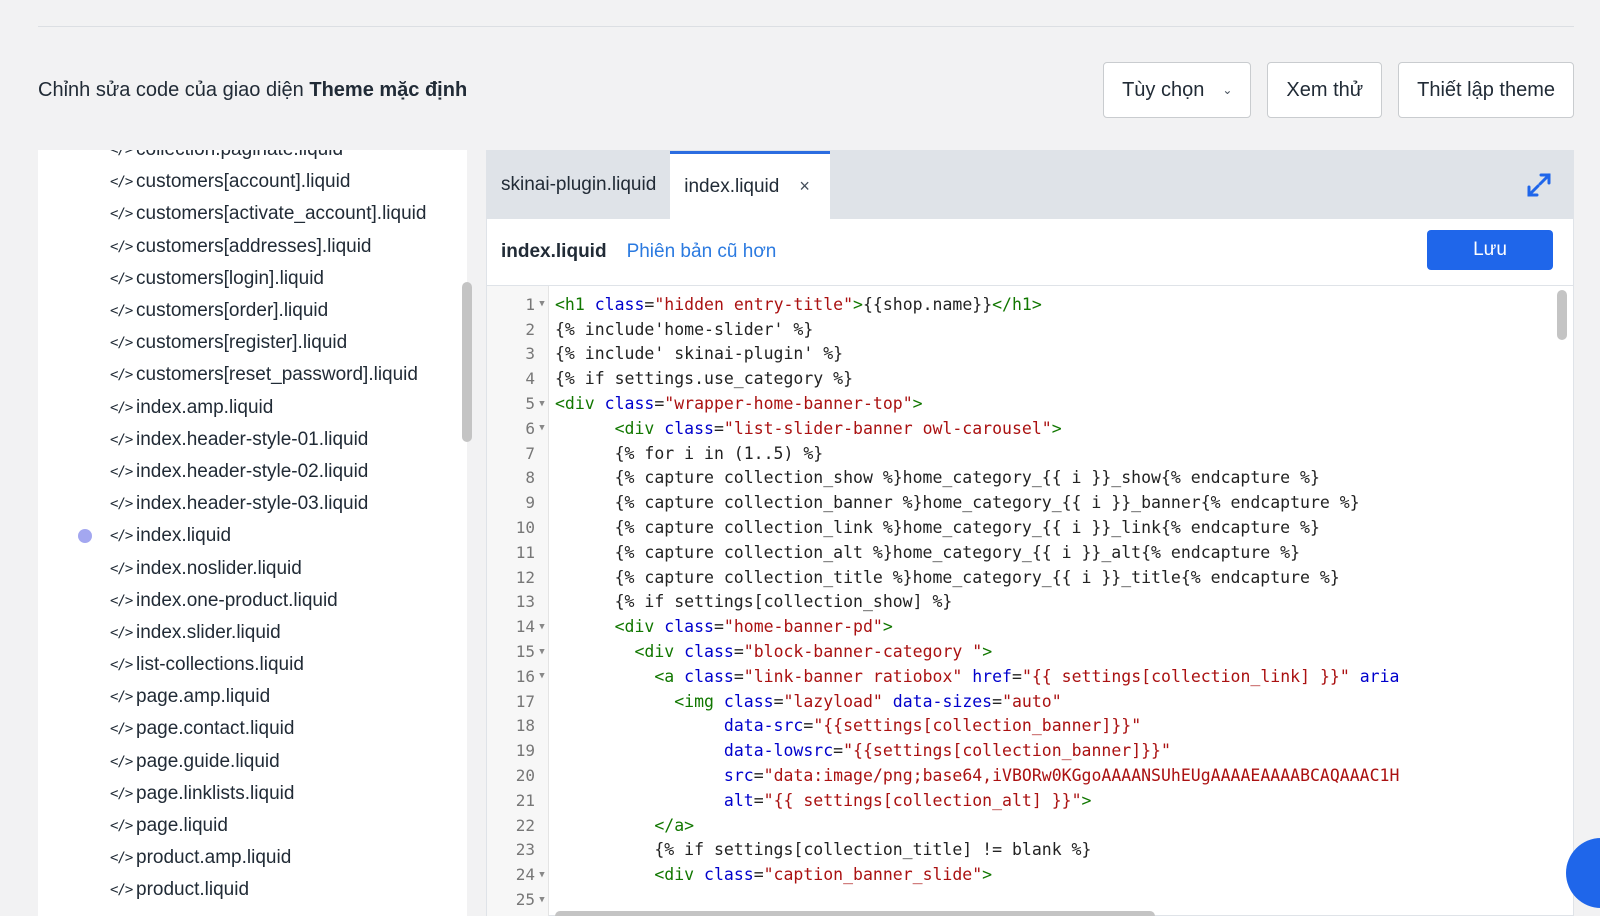  I want to click on code-token: aria, so click(1379, 676).